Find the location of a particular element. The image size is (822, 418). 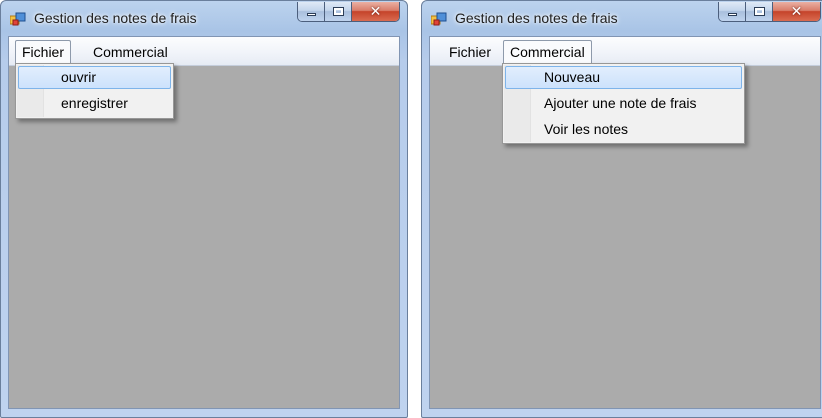

menu-item-ouvrir: ouvrir is located at coordinates (94, 77).